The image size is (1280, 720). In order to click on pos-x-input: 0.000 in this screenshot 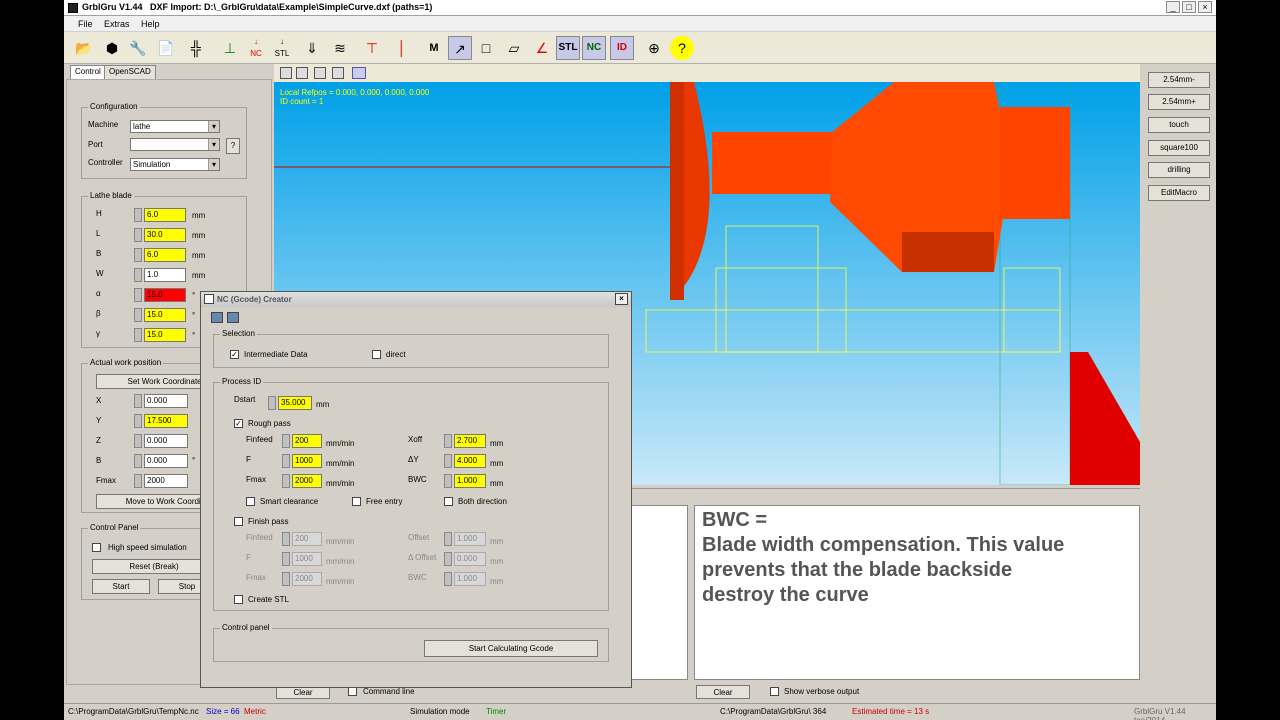, I will do `click(166, 401)`.